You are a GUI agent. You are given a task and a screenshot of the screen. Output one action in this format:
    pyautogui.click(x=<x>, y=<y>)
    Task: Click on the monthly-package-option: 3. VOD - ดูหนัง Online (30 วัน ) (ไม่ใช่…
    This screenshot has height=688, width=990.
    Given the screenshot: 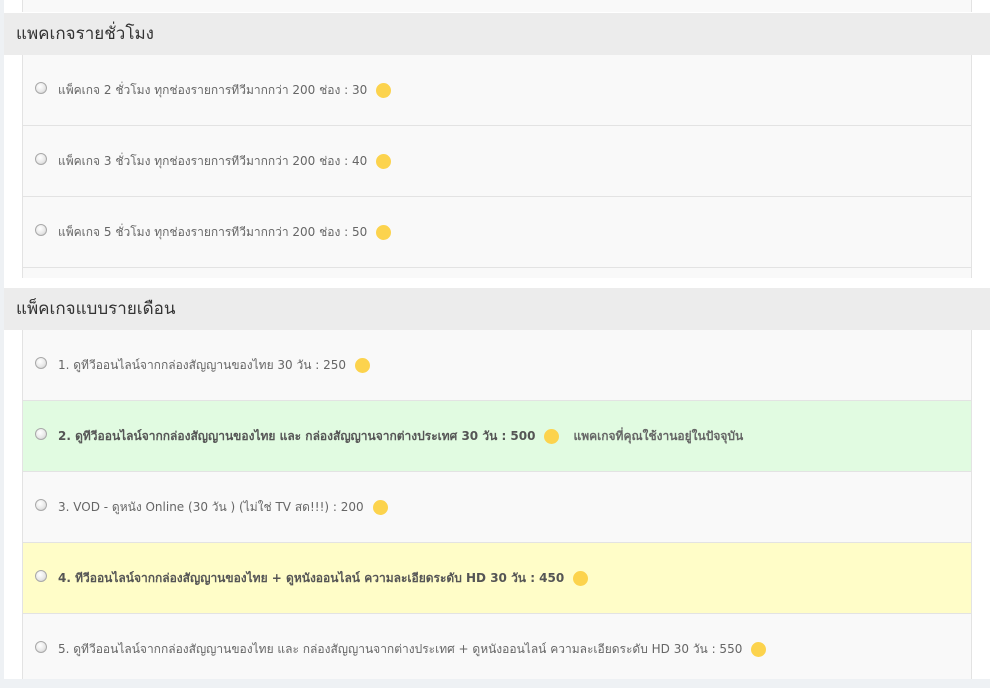 What is the action you would take?
    pyautogui.click(x=497, y=507)
    